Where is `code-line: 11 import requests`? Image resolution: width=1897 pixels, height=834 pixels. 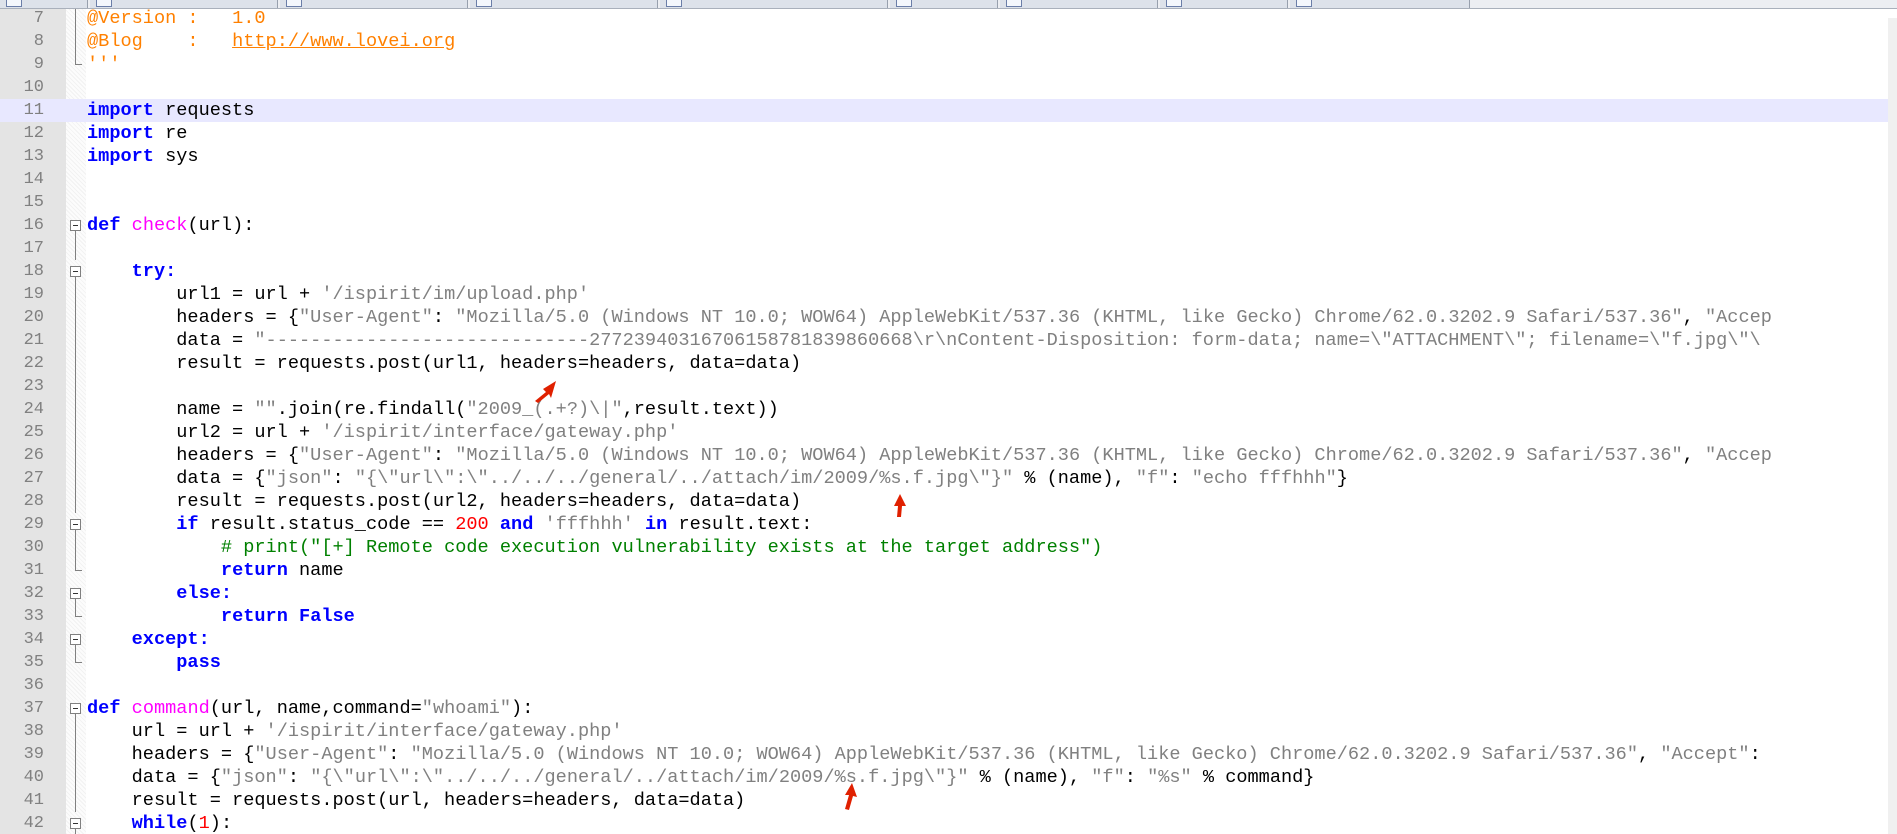 code-line: 11 import requests is located at coordinates (948, 110).